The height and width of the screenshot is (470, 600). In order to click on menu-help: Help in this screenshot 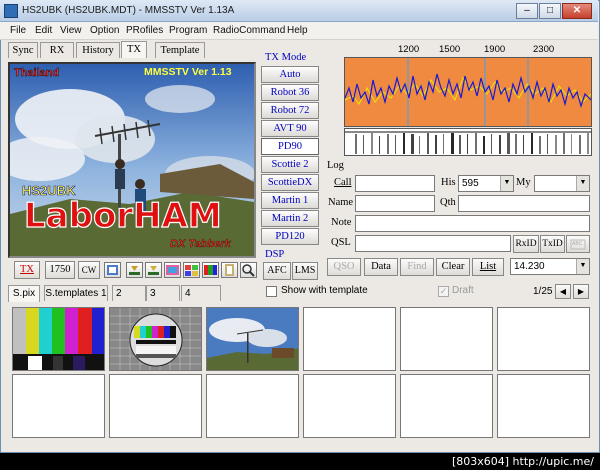, I will do `click(297, 30)`.